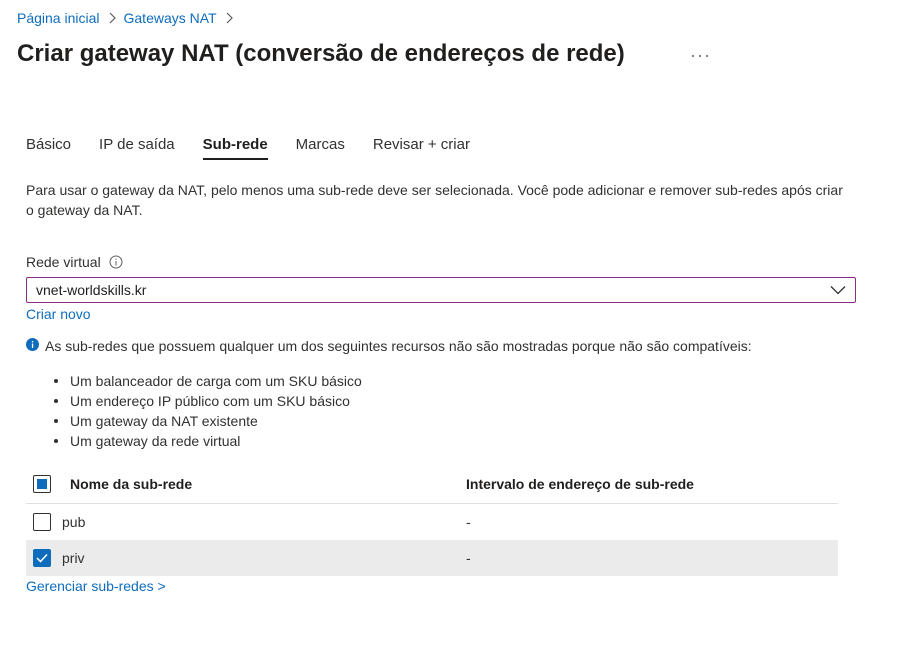 The height and width of the screenshot is (651, 902). What do you see at coordinates (131, 484) in the screenshot?
I see `column-header-name: Nome da sub-rede` at bounding box center [131, 484].